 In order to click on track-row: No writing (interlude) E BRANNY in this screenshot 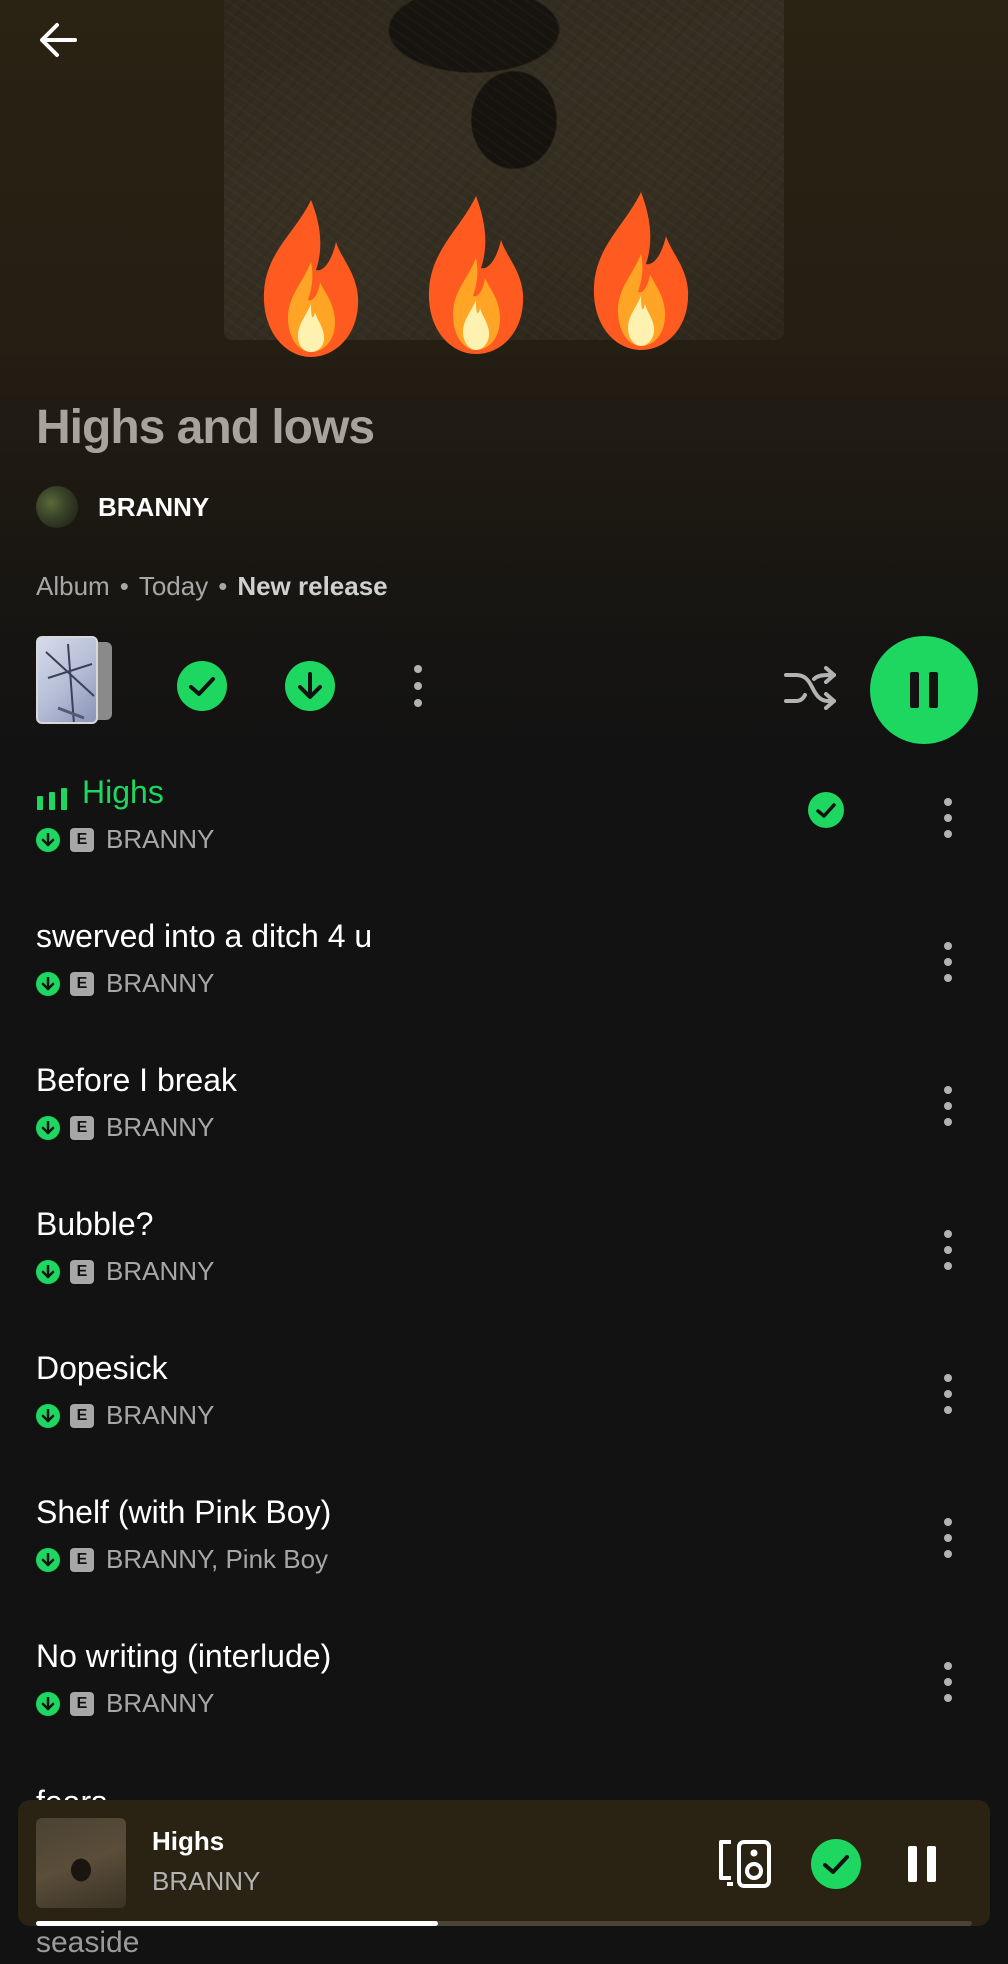, I will do `click(506, 1693)`.